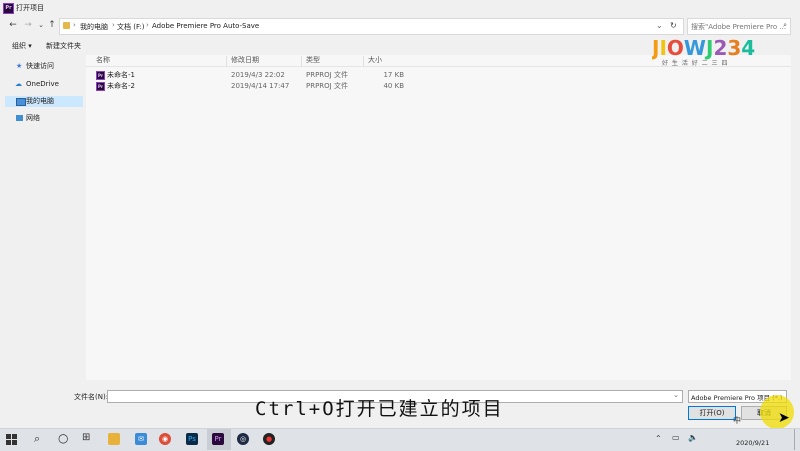 This screenshot has width=800, height=451. Describe the element at coordinates (658, 438) in the screenshot. I see `tray-overflow-icon: ⌃` at that location.